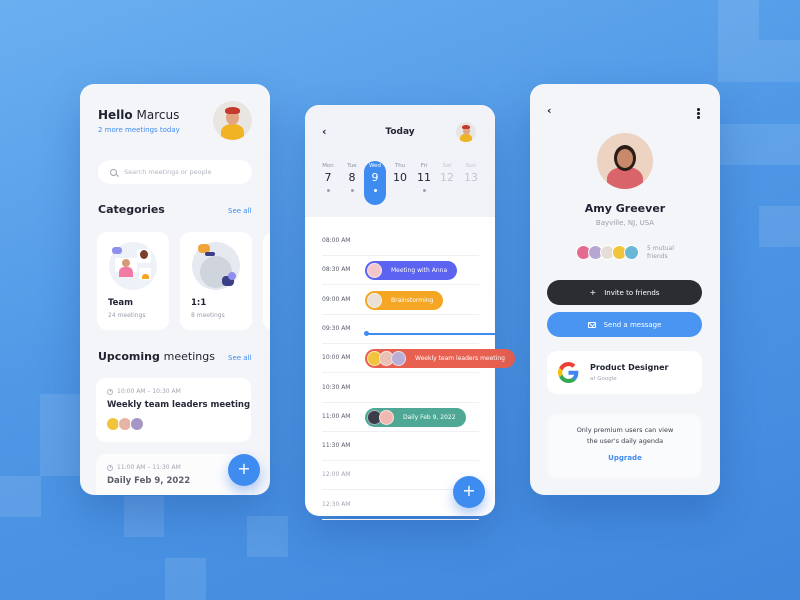  What do you see at coordinates (336, 416) in the screenshot?
I see `time-label: 11:00 AM` at bounding box center [336, 416].